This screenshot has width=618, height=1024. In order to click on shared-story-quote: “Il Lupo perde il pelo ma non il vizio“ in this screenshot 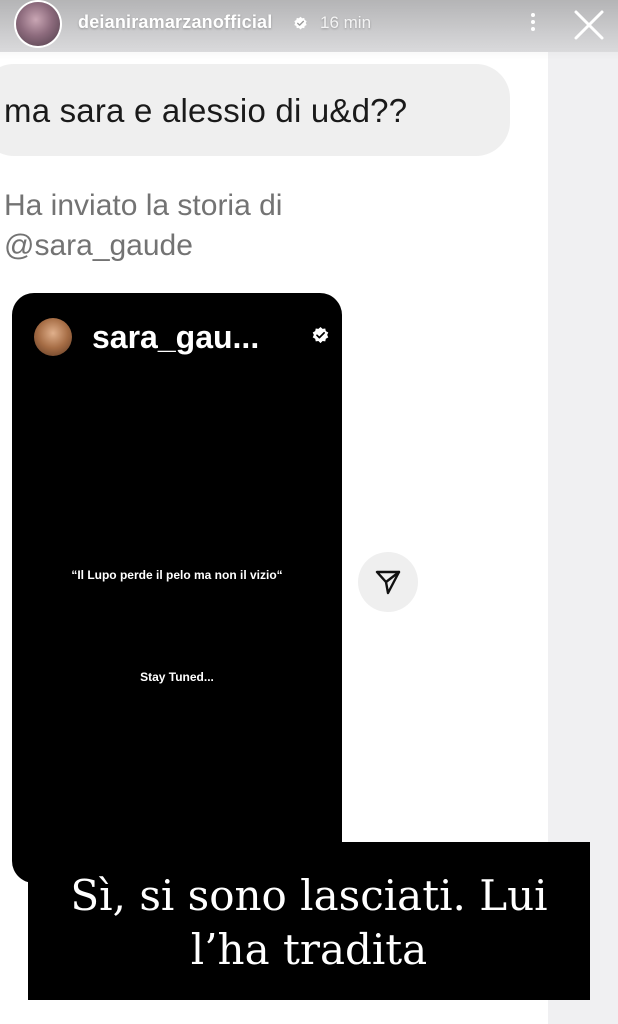, I will do `click(177, 575)`.